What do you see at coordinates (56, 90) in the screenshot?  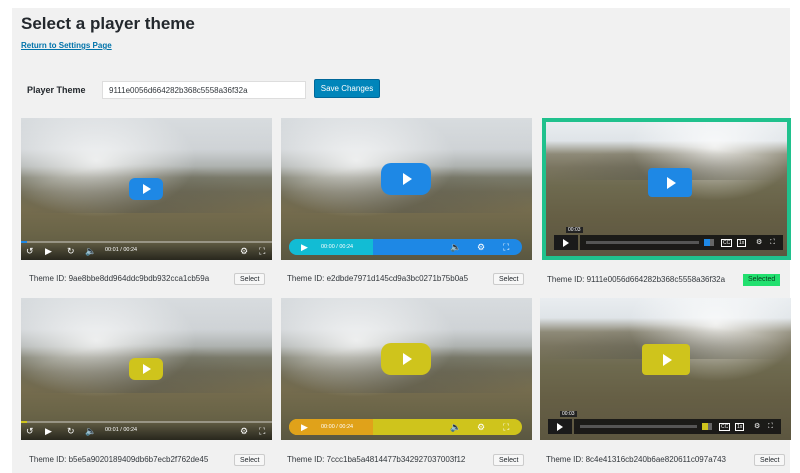 I see `player-theme-label: Player Theme` at bounding box center [56, 90].